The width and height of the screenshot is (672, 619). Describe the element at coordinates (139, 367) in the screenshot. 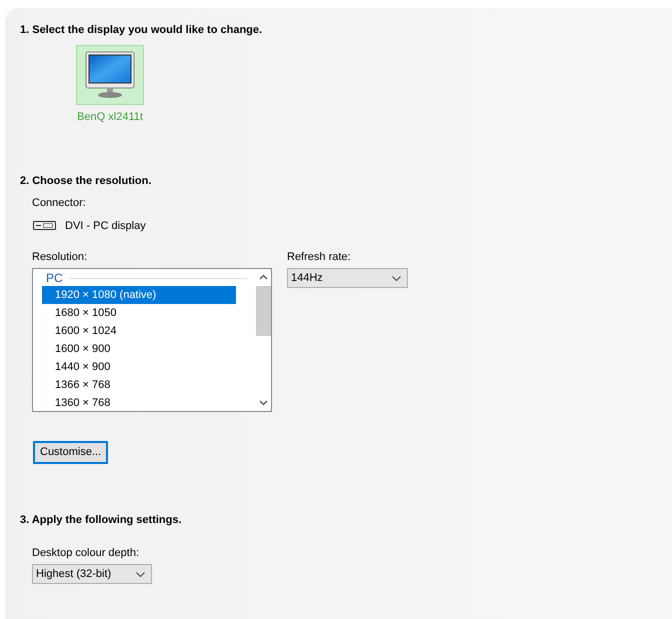

I see `resolution-item: 1440 × 900` at that location.